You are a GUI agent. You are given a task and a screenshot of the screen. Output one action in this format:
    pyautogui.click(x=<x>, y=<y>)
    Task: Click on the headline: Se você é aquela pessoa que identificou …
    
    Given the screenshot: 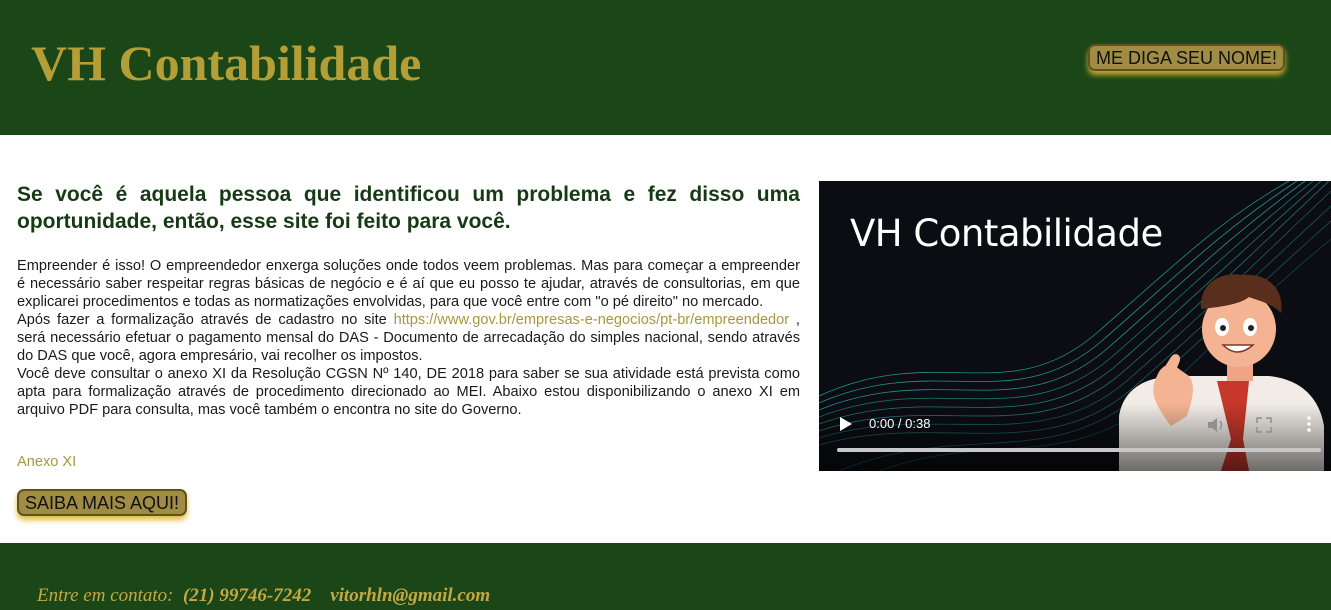 What is the action you would take?
    pyautogui.click(x=408, y=208)
    